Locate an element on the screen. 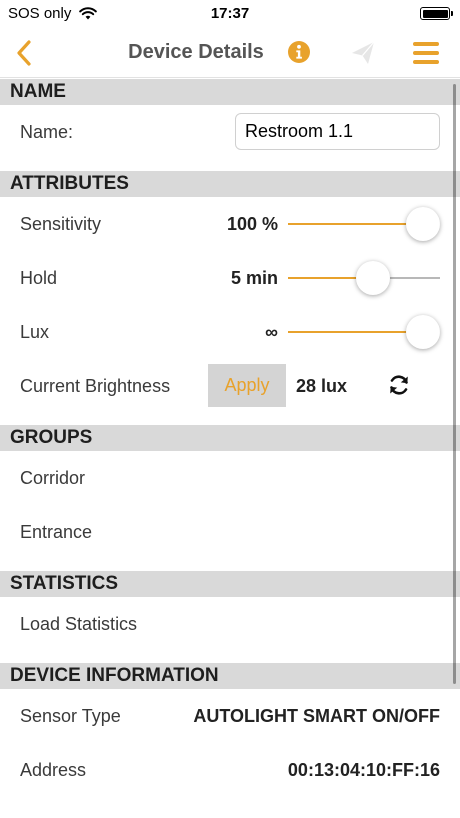 Image resolution: width=460 pixels, height=818 pixels. sensor-type-value: AUTOLIGHT SMART ON/OFF is located at coordinates (316, 716).